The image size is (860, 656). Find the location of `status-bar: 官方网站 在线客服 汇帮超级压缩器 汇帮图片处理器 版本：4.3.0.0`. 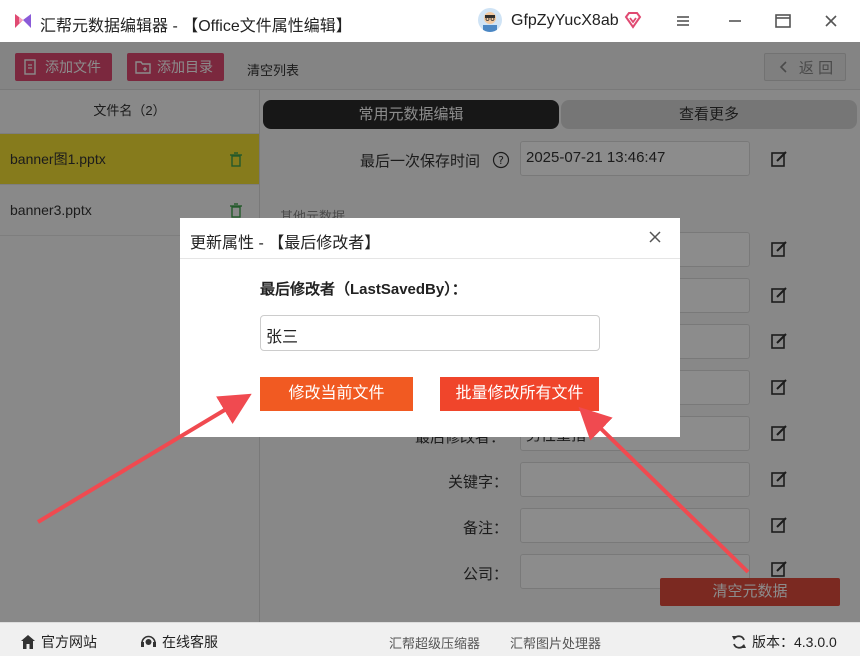

status-bar: 官方网站 在线客服 汇帮超级压缩器 汇帮图片处理器 版本：4.3.0.0 is located at coordinates (430, 639).